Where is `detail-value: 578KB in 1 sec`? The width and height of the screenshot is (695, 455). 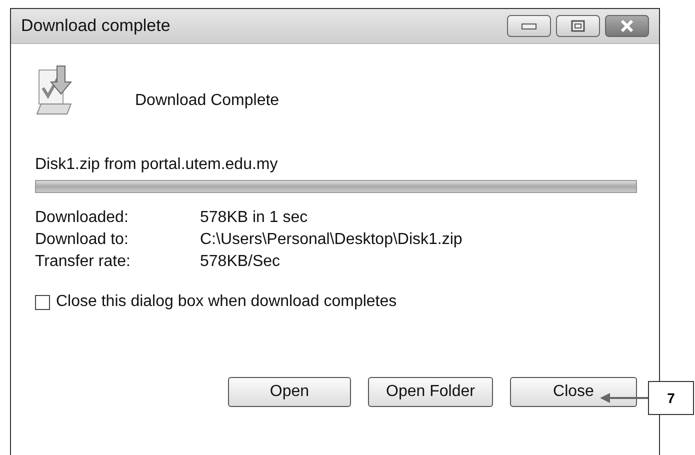 detail-value: 578KB in 1 sec is located at coordinates (254, 218).